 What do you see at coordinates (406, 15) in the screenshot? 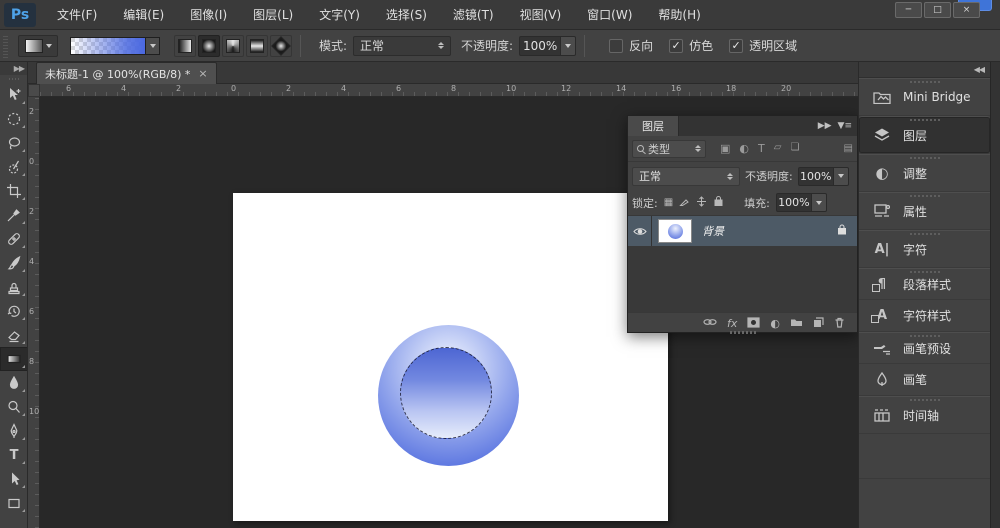
I see `menu-select: 选择(S)` at bounding box center [406, 15].